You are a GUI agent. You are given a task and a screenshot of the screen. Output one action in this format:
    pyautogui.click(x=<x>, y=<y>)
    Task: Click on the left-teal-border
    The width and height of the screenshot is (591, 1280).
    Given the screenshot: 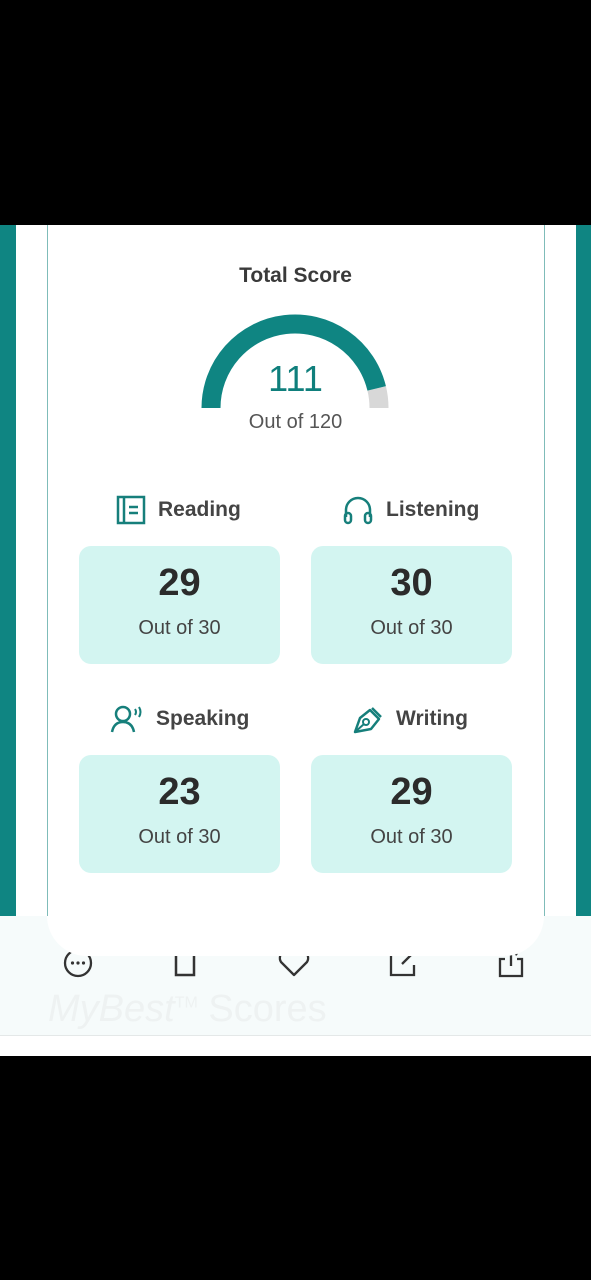 What is the action you would take?
    pyautogui.click(x=8, y=570)
    